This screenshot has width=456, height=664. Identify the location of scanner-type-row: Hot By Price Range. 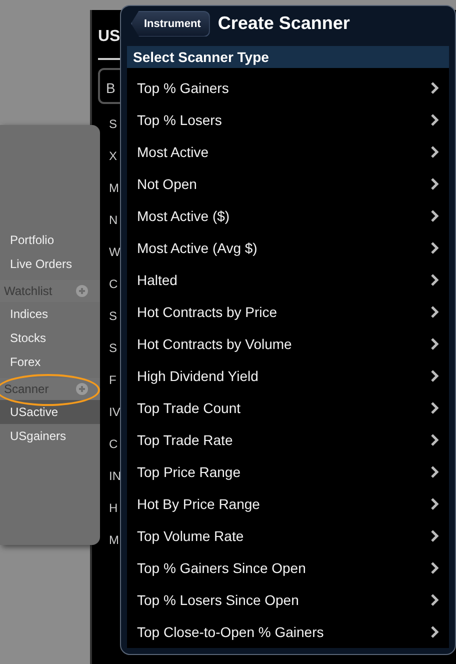
(288, 504).